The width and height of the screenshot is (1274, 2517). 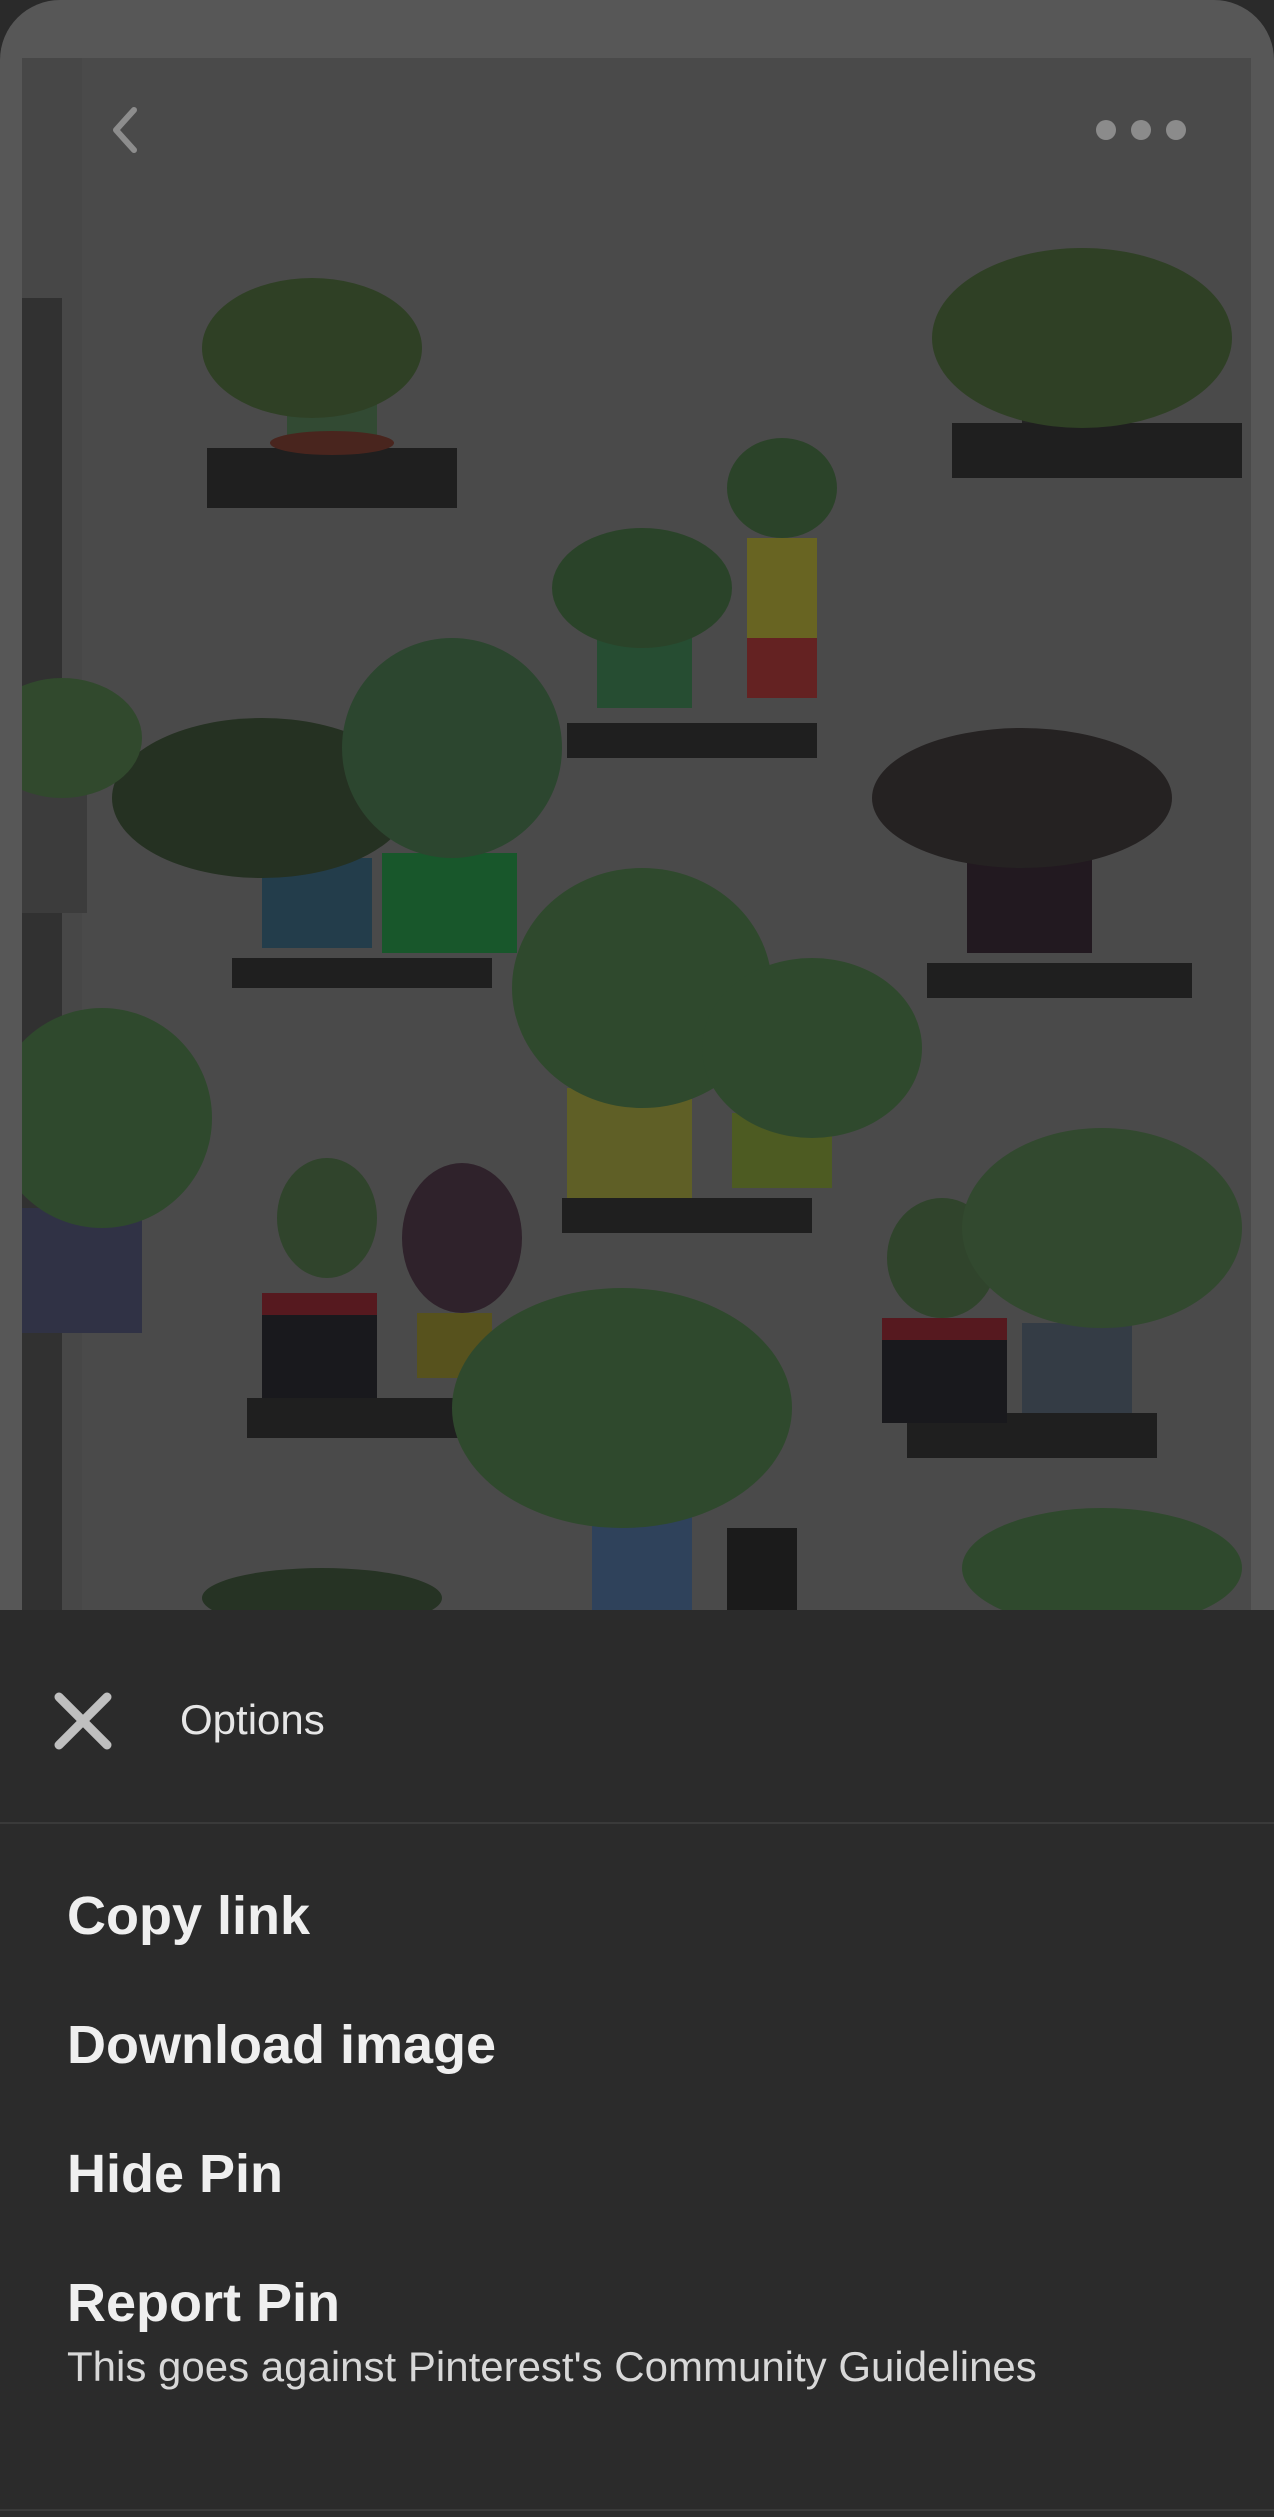 I want to click on more-horizontal-icon, so click(x=1106, y=130).